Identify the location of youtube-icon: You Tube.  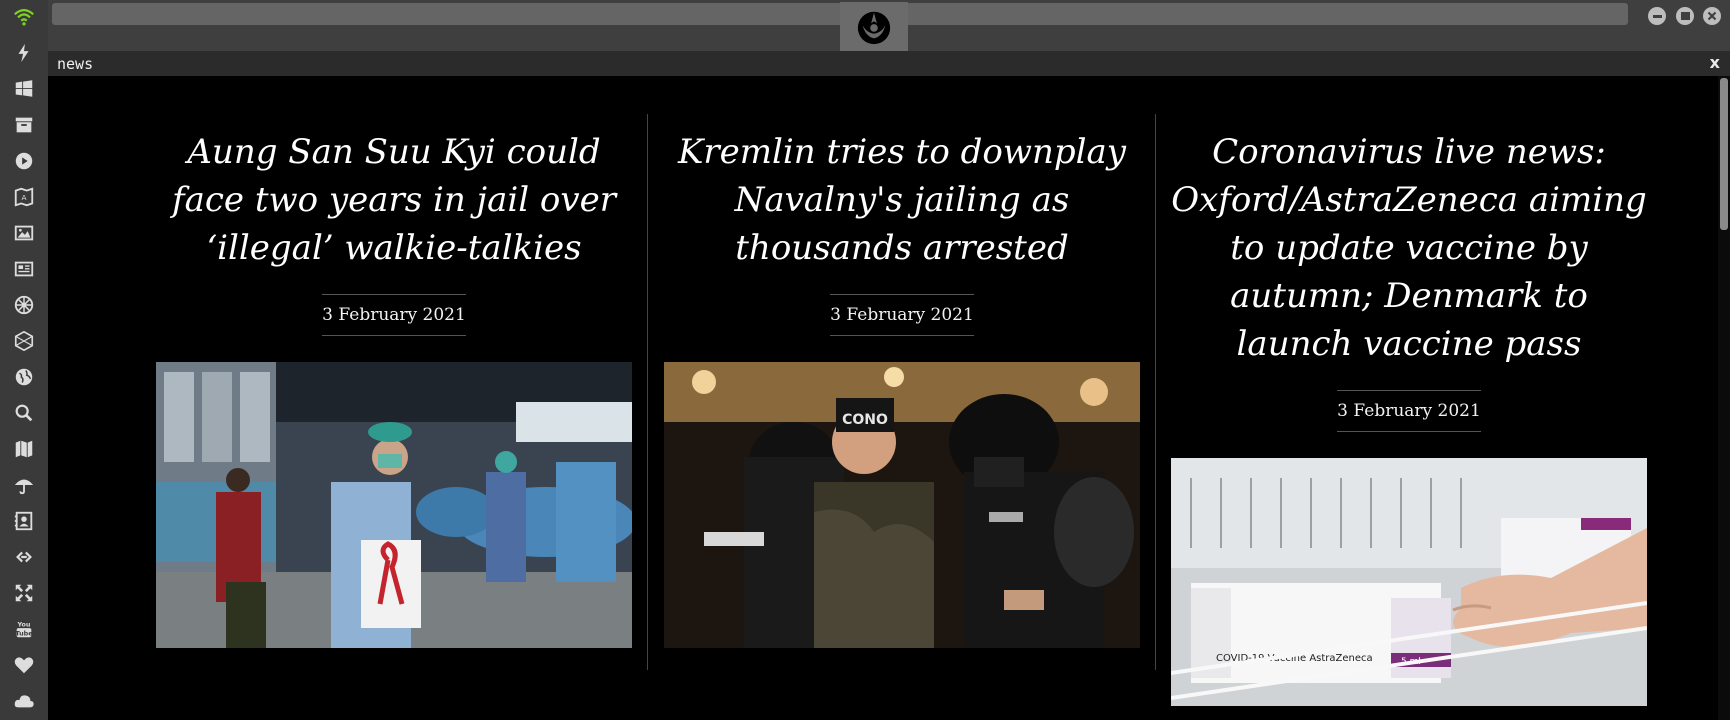
(24, 629).